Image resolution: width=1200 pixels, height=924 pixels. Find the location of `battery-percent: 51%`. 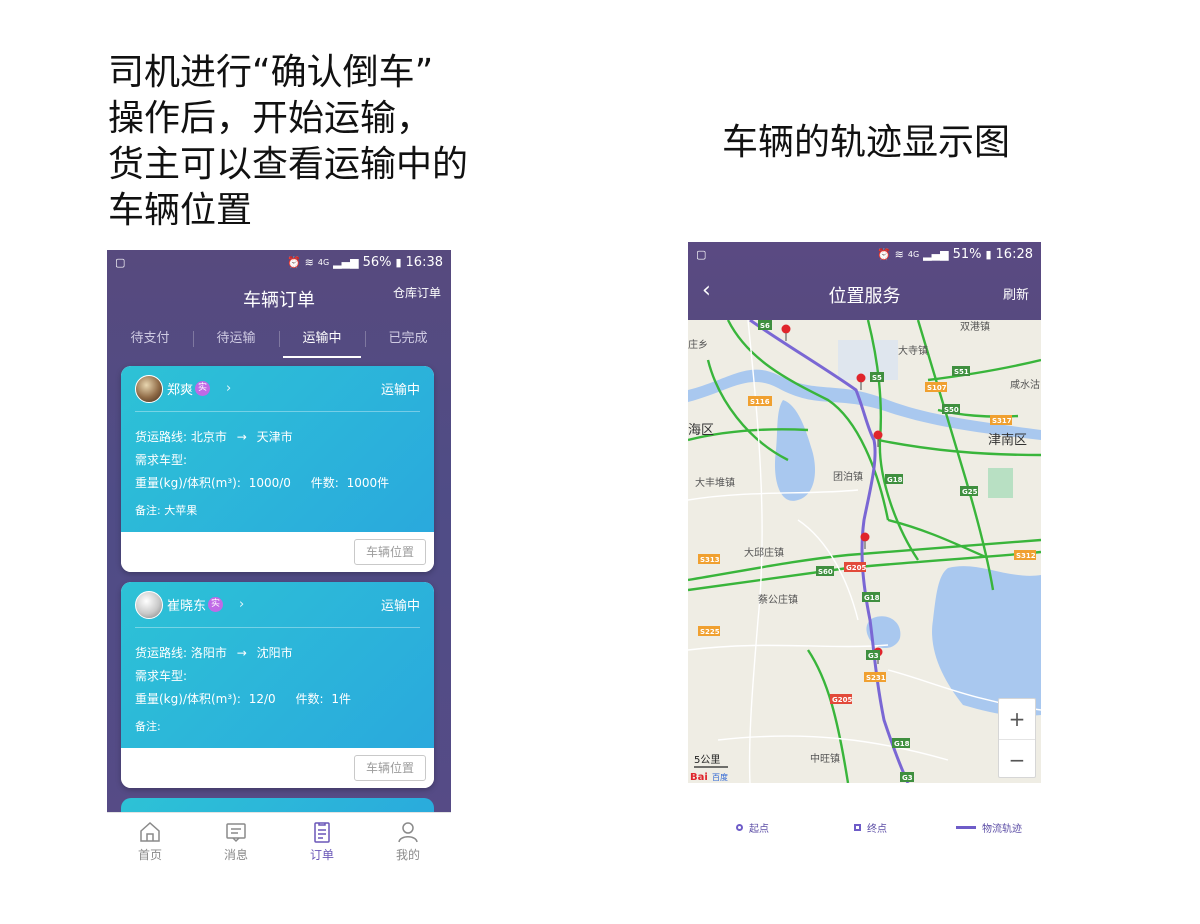

battery-percent: 51% is located at coordinates (967, 254).